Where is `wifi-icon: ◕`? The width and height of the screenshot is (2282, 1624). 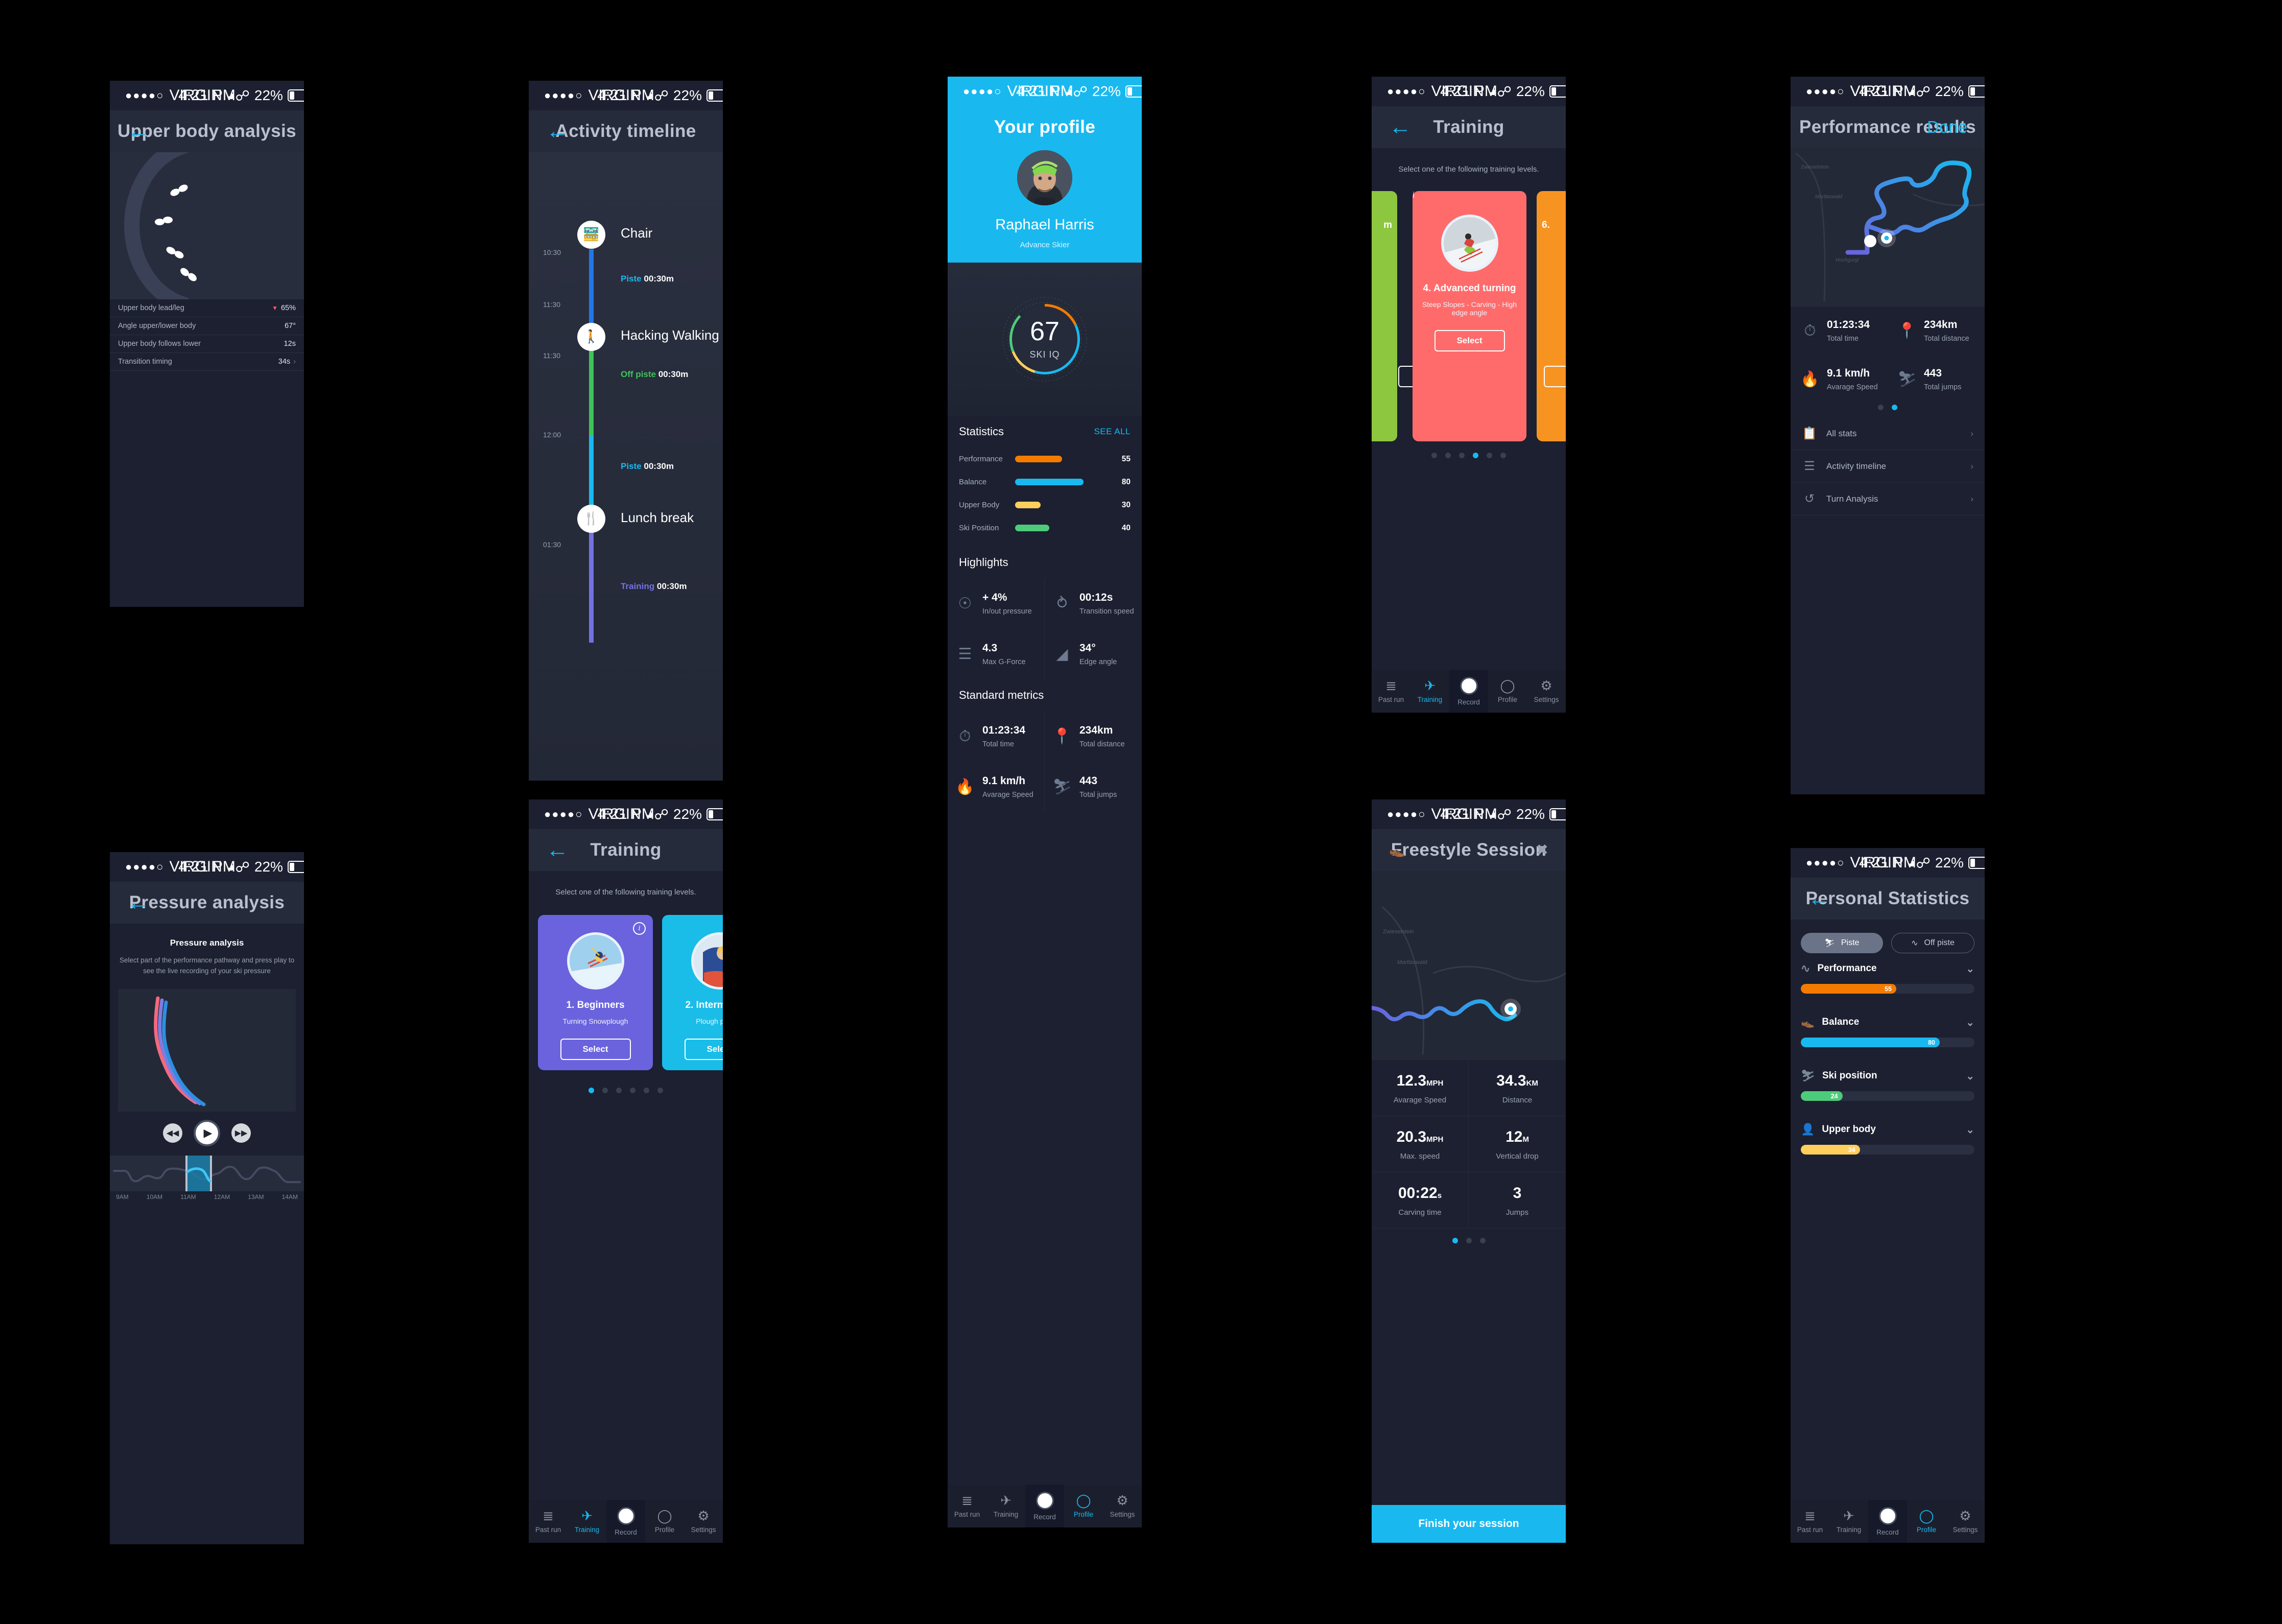
wifi-icon: ◕ is located at coordinates (1069, 91).